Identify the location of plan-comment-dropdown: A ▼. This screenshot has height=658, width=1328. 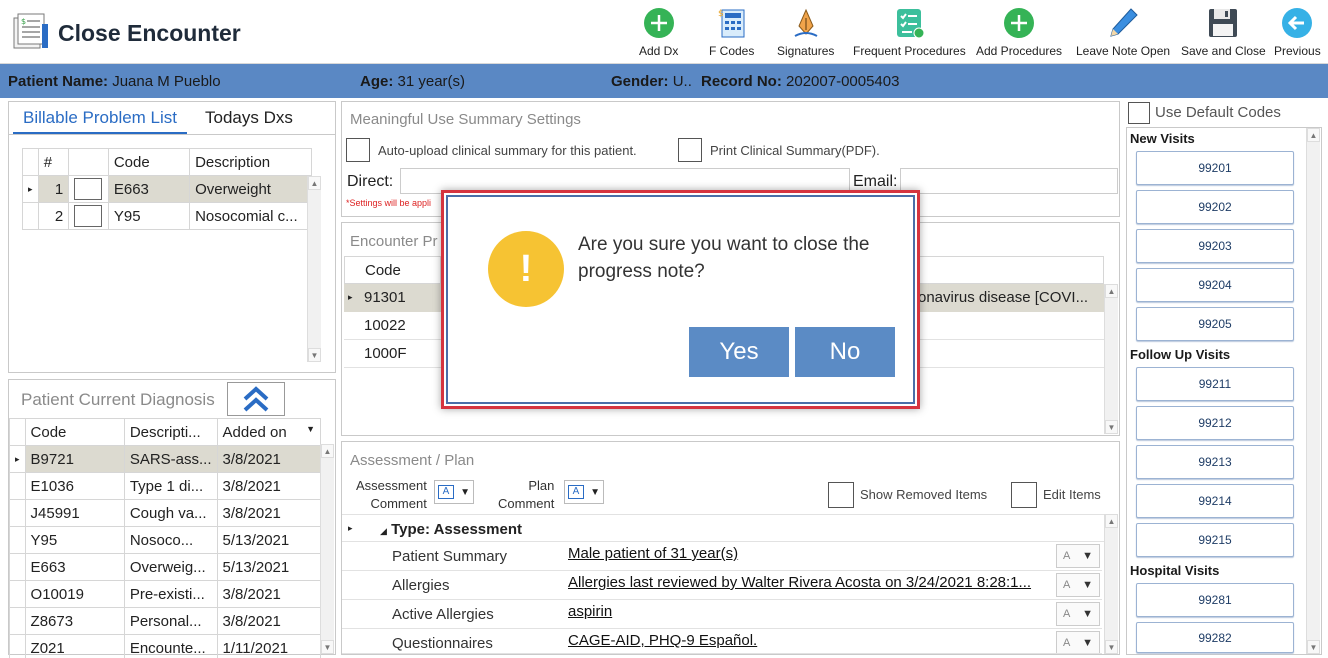
(584, 492).